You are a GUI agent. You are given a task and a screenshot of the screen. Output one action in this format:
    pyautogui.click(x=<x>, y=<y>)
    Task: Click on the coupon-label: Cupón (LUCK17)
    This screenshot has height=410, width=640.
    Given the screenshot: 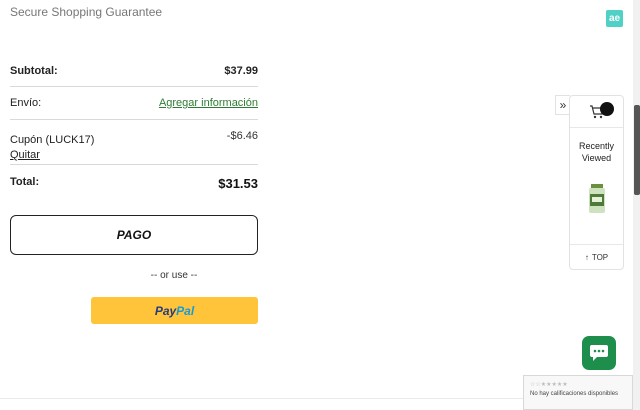 What is the action you would take?
    pyautogui.click(x=52, y=140)
    